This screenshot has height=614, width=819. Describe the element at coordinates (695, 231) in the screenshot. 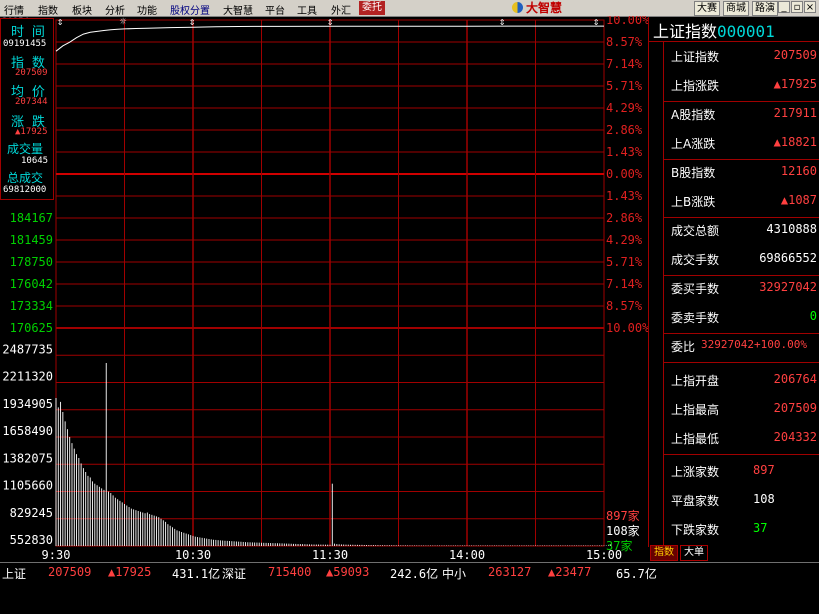

I see `stat-label: 成交总额` at that location.